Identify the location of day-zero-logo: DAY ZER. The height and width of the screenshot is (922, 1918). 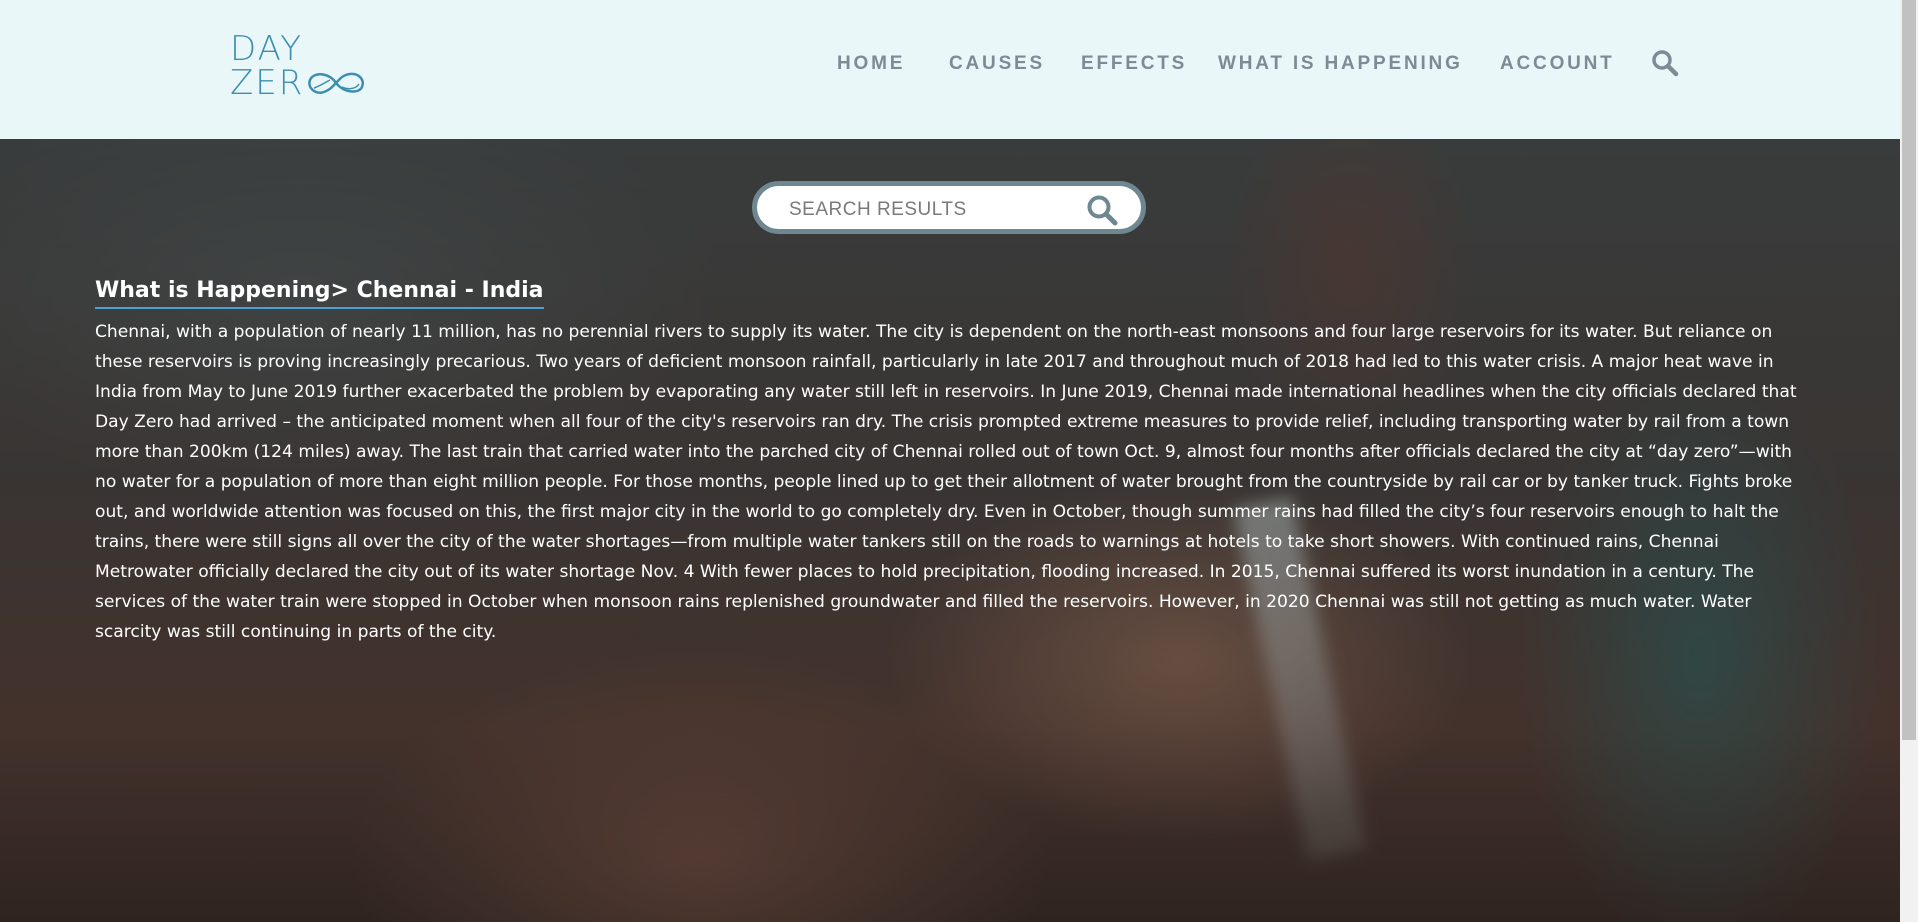
(300, 66).